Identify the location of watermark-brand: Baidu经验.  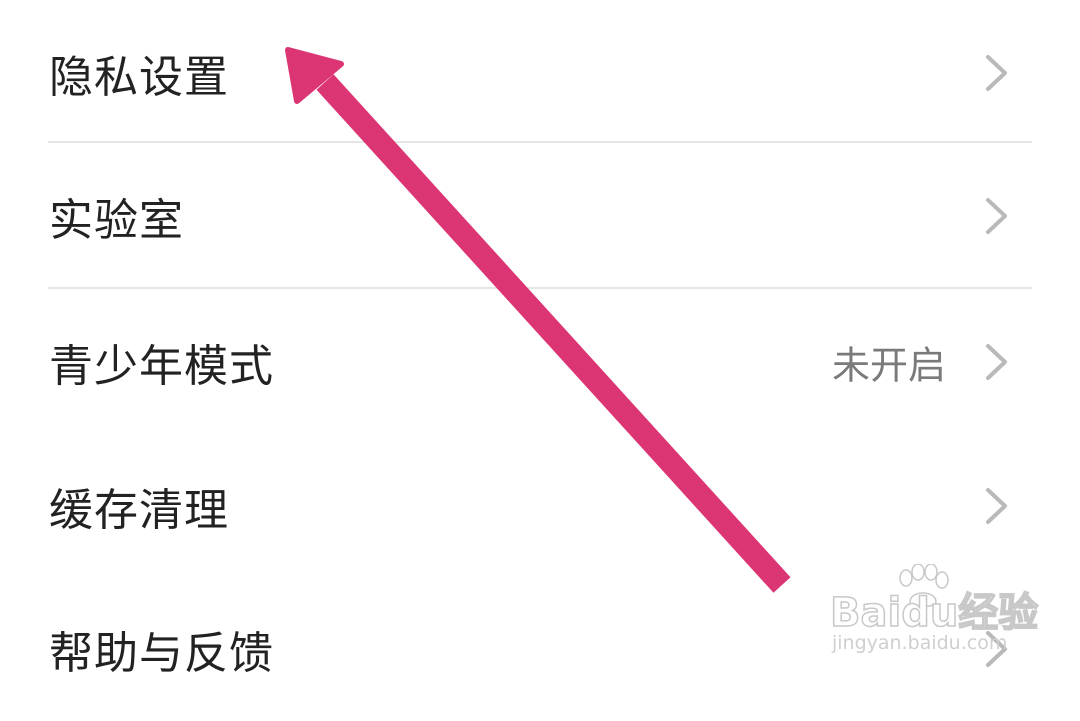
(934, 613).